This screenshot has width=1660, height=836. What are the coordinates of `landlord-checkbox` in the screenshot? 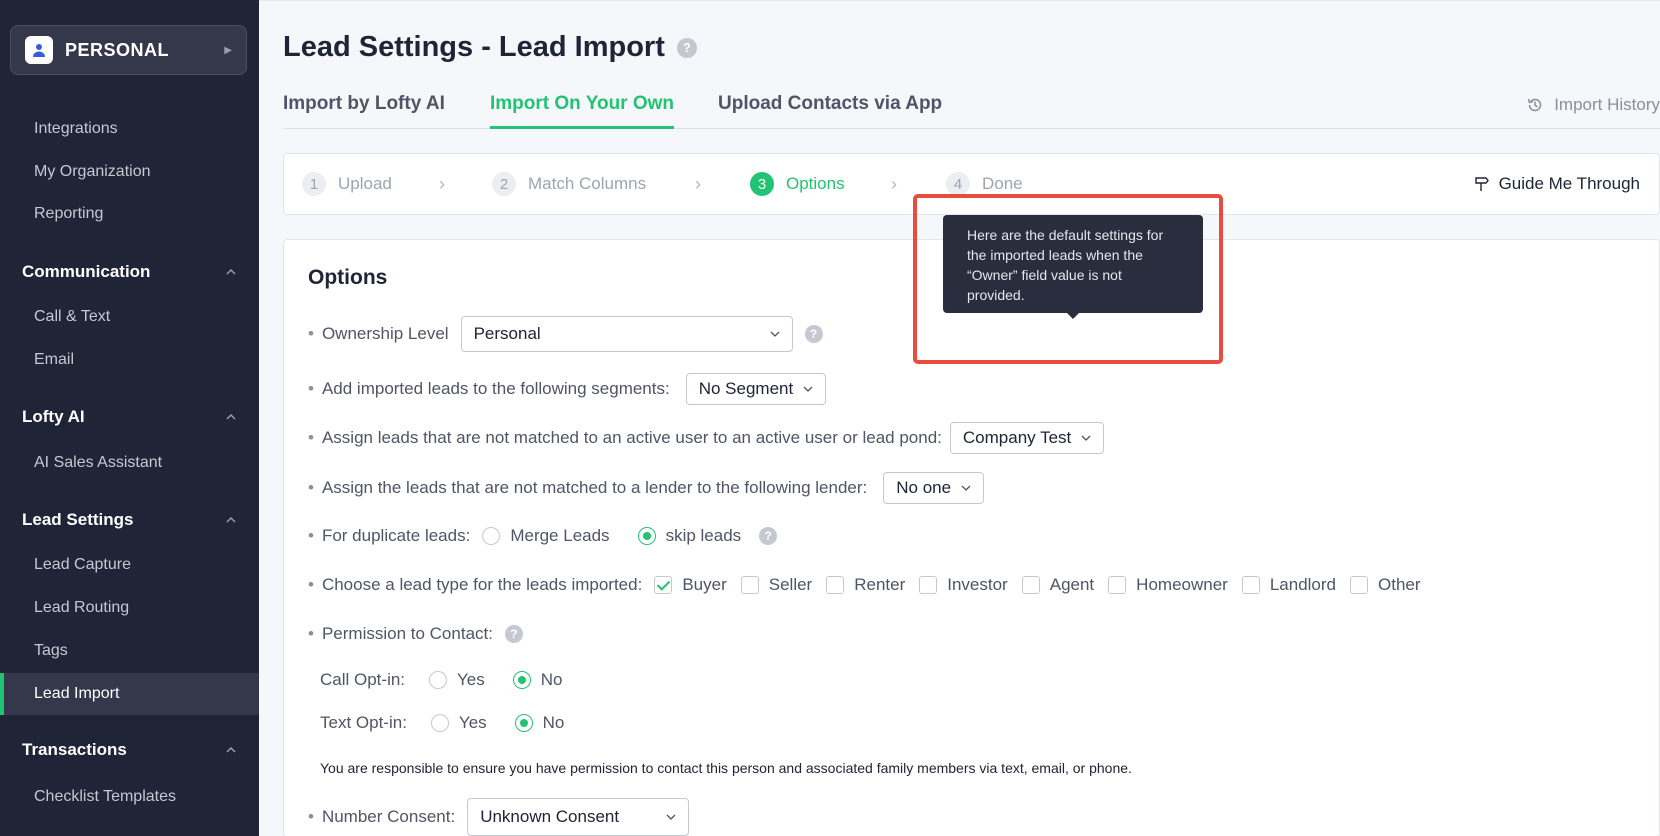 It's located at (1250, 585).